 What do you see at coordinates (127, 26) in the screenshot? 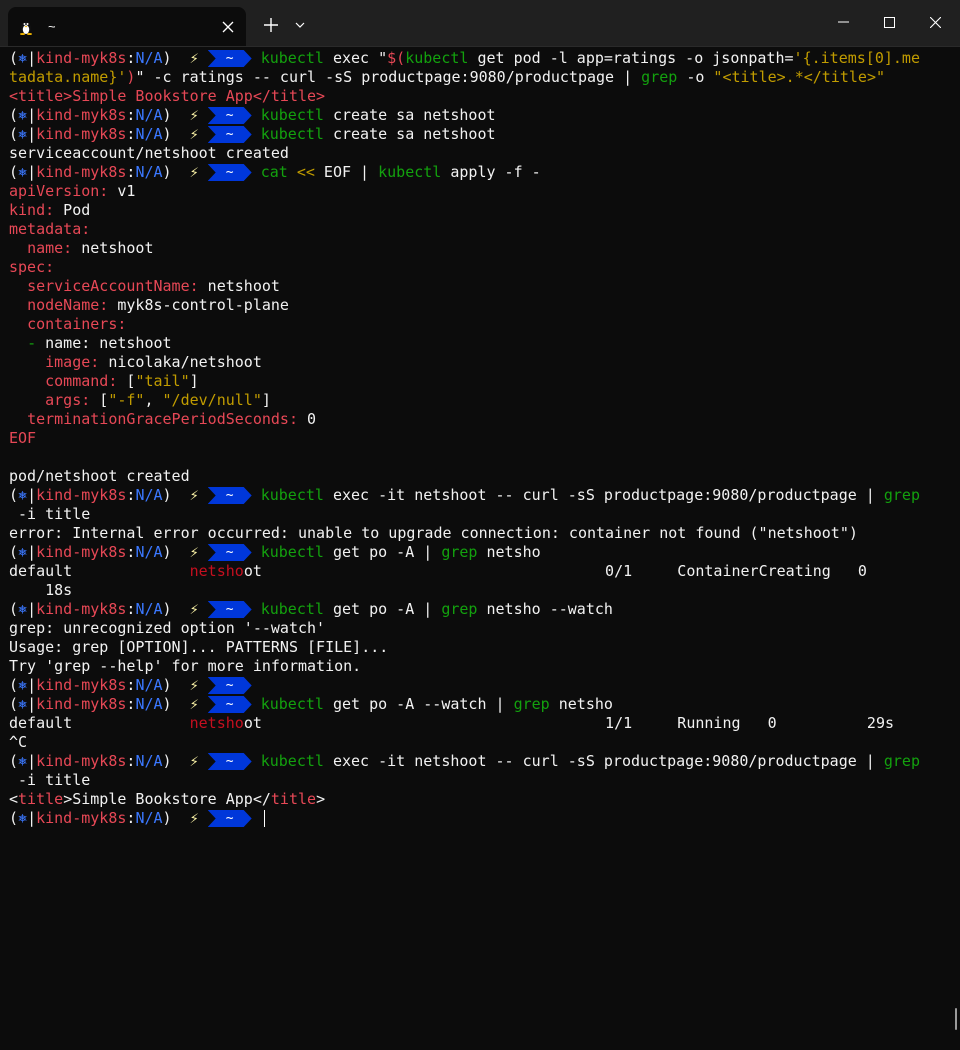
I see `terminal-tab: ~` at bounding box center [127, 26].